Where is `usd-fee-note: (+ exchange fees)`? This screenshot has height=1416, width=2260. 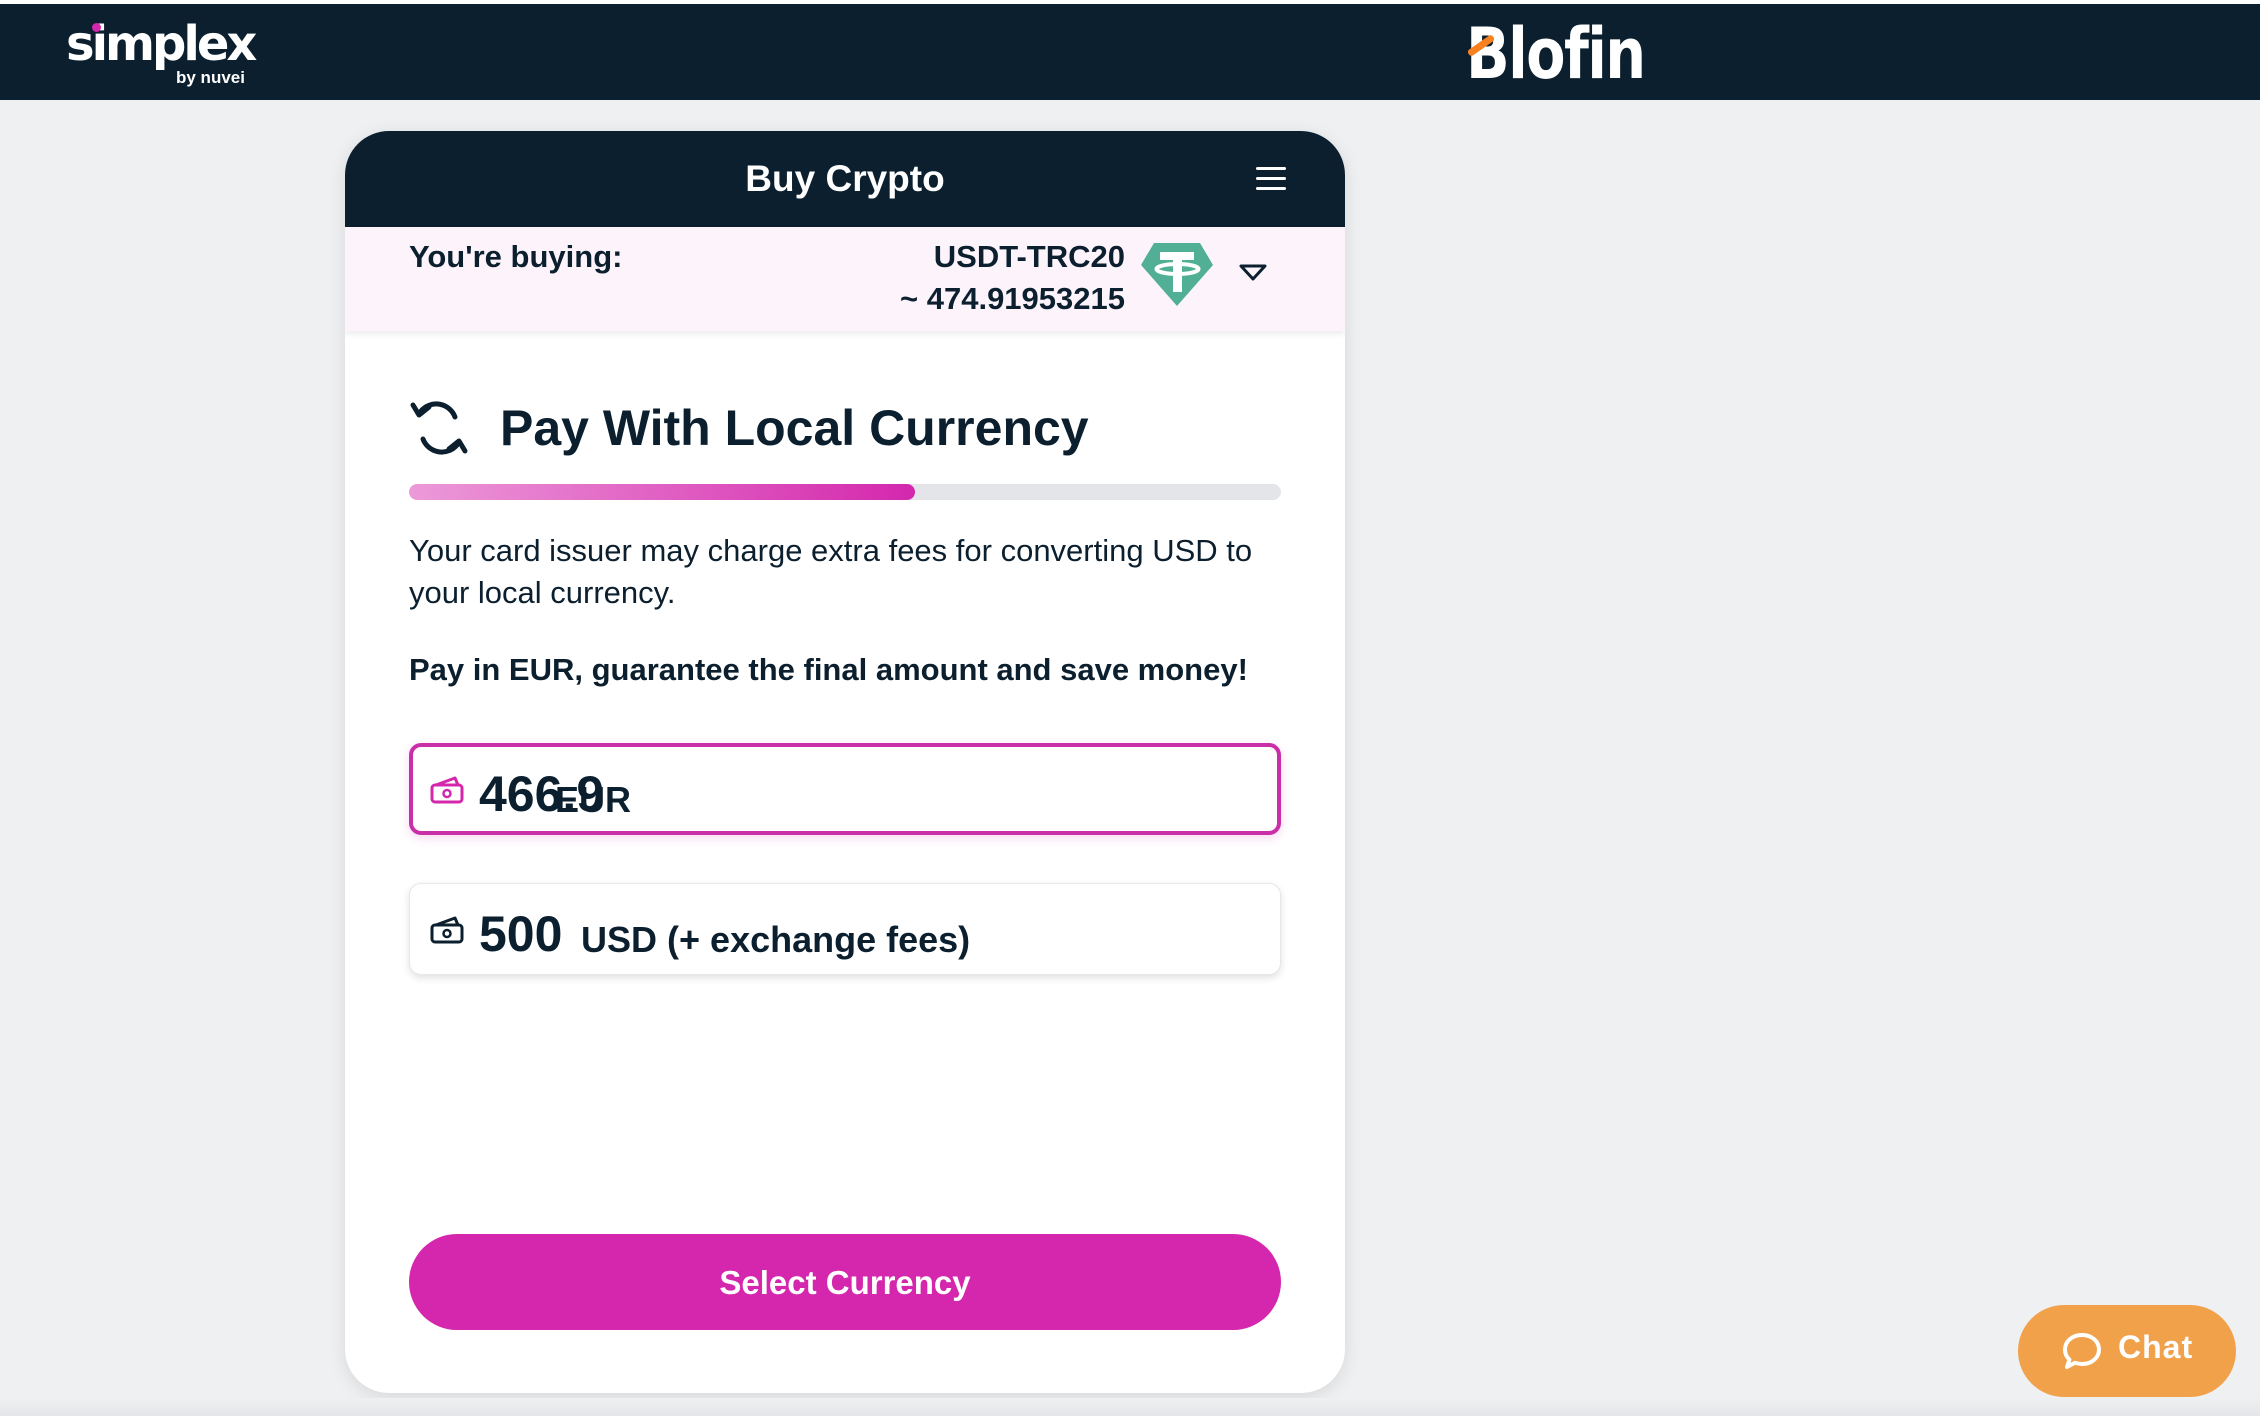
usd-fee-note: (+ exchange fees) is located at coordinates (819, 939).